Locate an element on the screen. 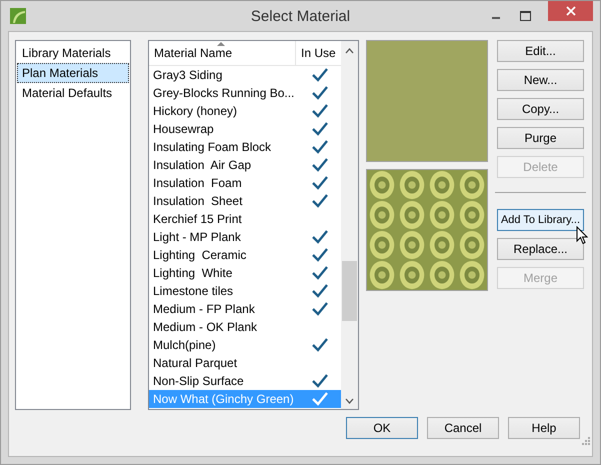 Image resolution: width=601 pixels, height=465 pixels. table-row: Insulating Foam Block is located at coordinates (245, 147).